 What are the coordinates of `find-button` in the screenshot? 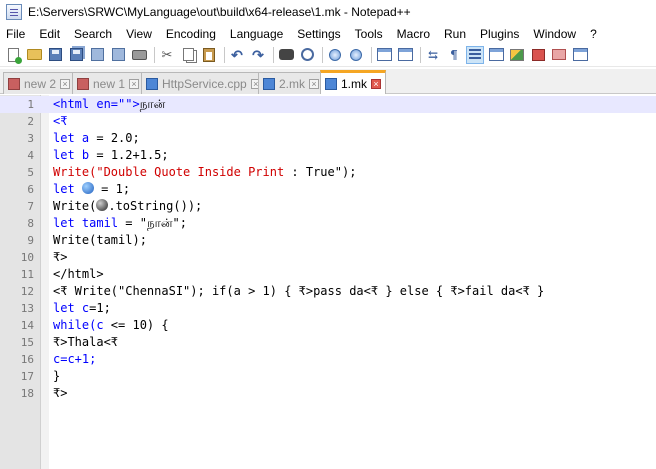 It's located at (286, 55).